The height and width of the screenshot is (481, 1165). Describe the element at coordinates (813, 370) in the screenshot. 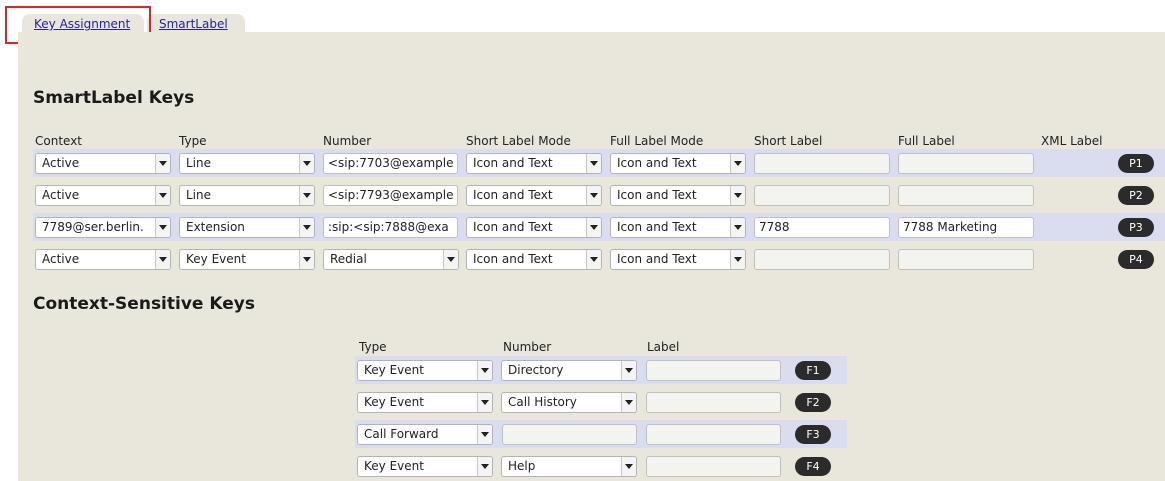

I see `key-badge-f1: F1` at that location.